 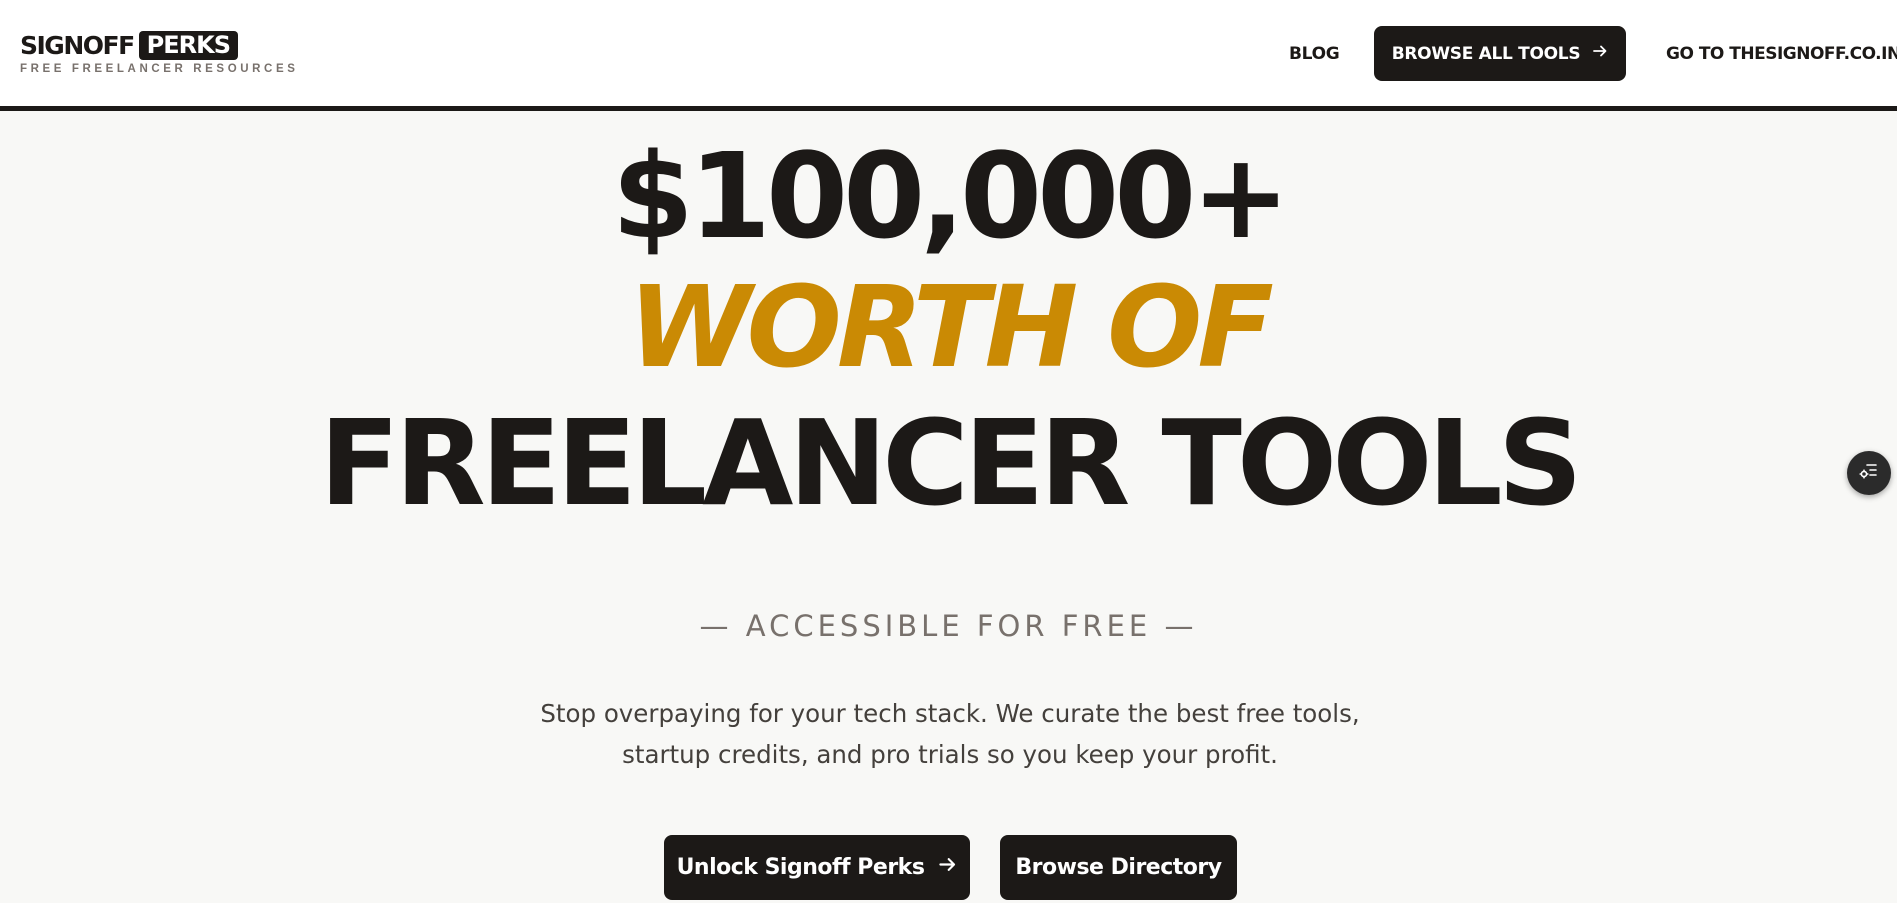 What do you see at coordinates (800, 867) in the screenshot?
I see `unlock-signoff-perks-label: Unlock Signoff Perks` at bounding box center [800, 867].